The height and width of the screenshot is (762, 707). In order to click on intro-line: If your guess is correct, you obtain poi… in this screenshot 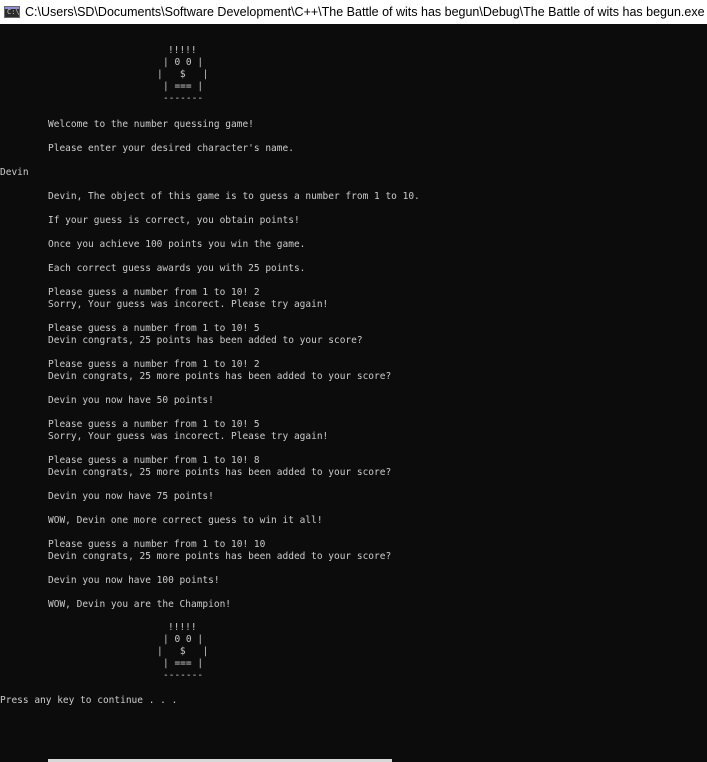, I will do `click(174, 220)`.